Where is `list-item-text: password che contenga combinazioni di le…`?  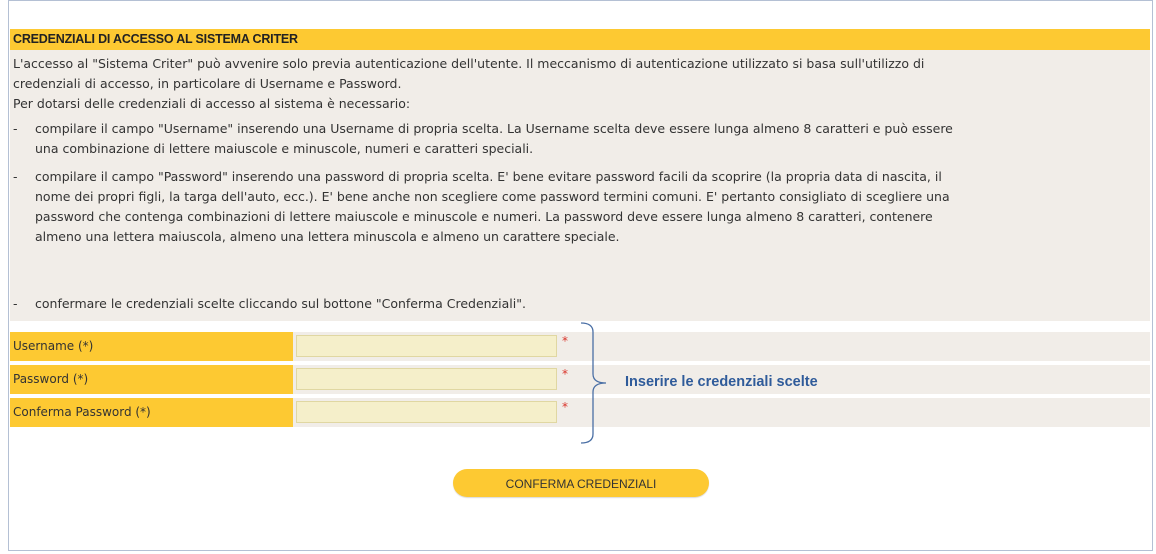
list-item-text: password che contenga combinazioni di le… is located at coordinates (484, 216).